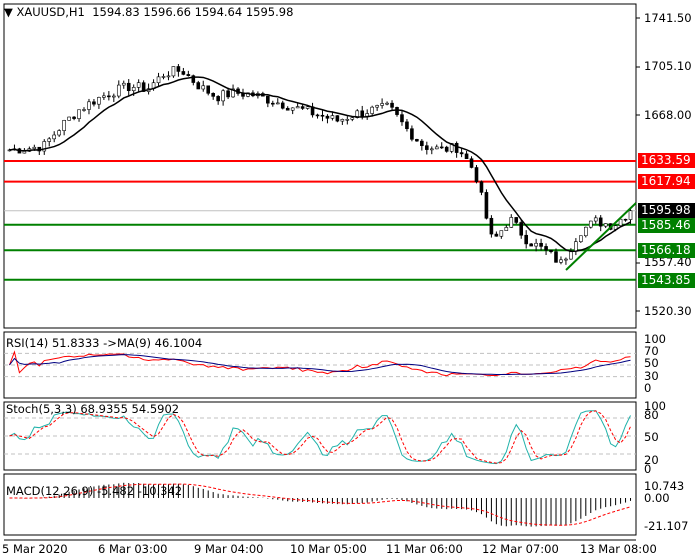 The height and width of the screenshot is (560, 700). I want to click on time-tick: 13 Mar 08:00, so click(618, 549).